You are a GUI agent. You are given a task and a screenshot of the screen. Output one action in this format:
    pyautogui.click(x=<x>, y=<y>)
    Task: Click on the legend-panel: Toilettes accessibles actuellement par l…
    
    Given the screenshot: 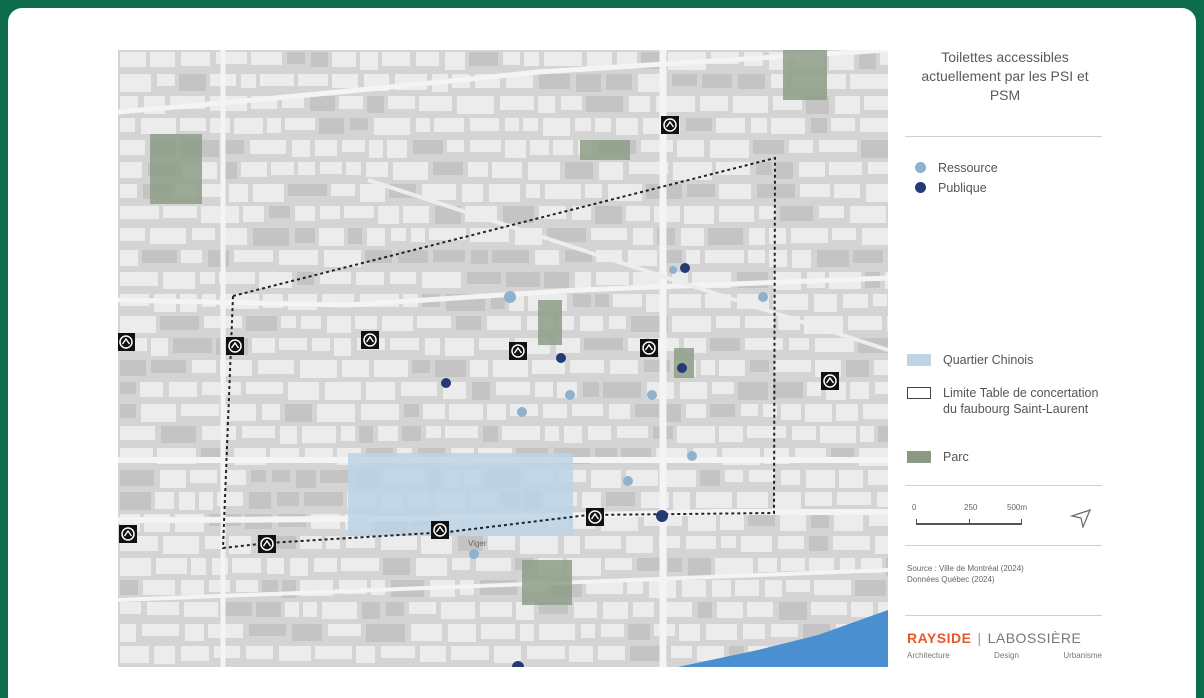 What is the action you would take?
    pyautogui.click(x=1005, y=76)
    